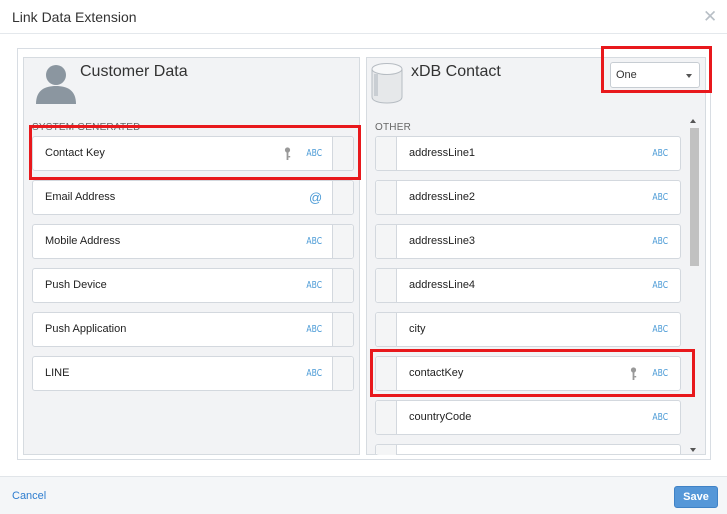  I want to click on dialog-title: Link Data Extension, so click(74, 17).